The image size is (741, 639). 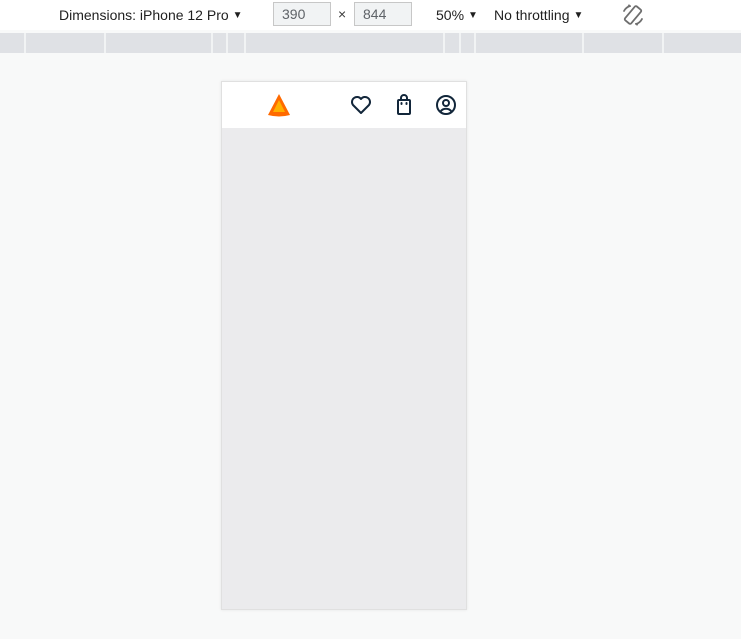 I want to click on rotate-icon, so click(x=633, y=15).